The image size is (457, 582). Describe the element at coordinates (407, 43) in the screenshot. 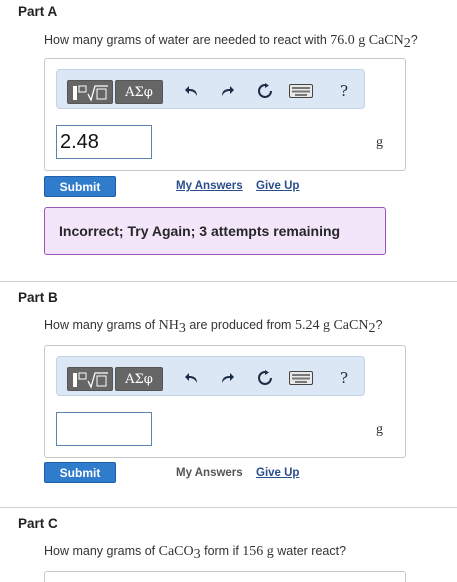

I see `question-subscript: 2` at that location.